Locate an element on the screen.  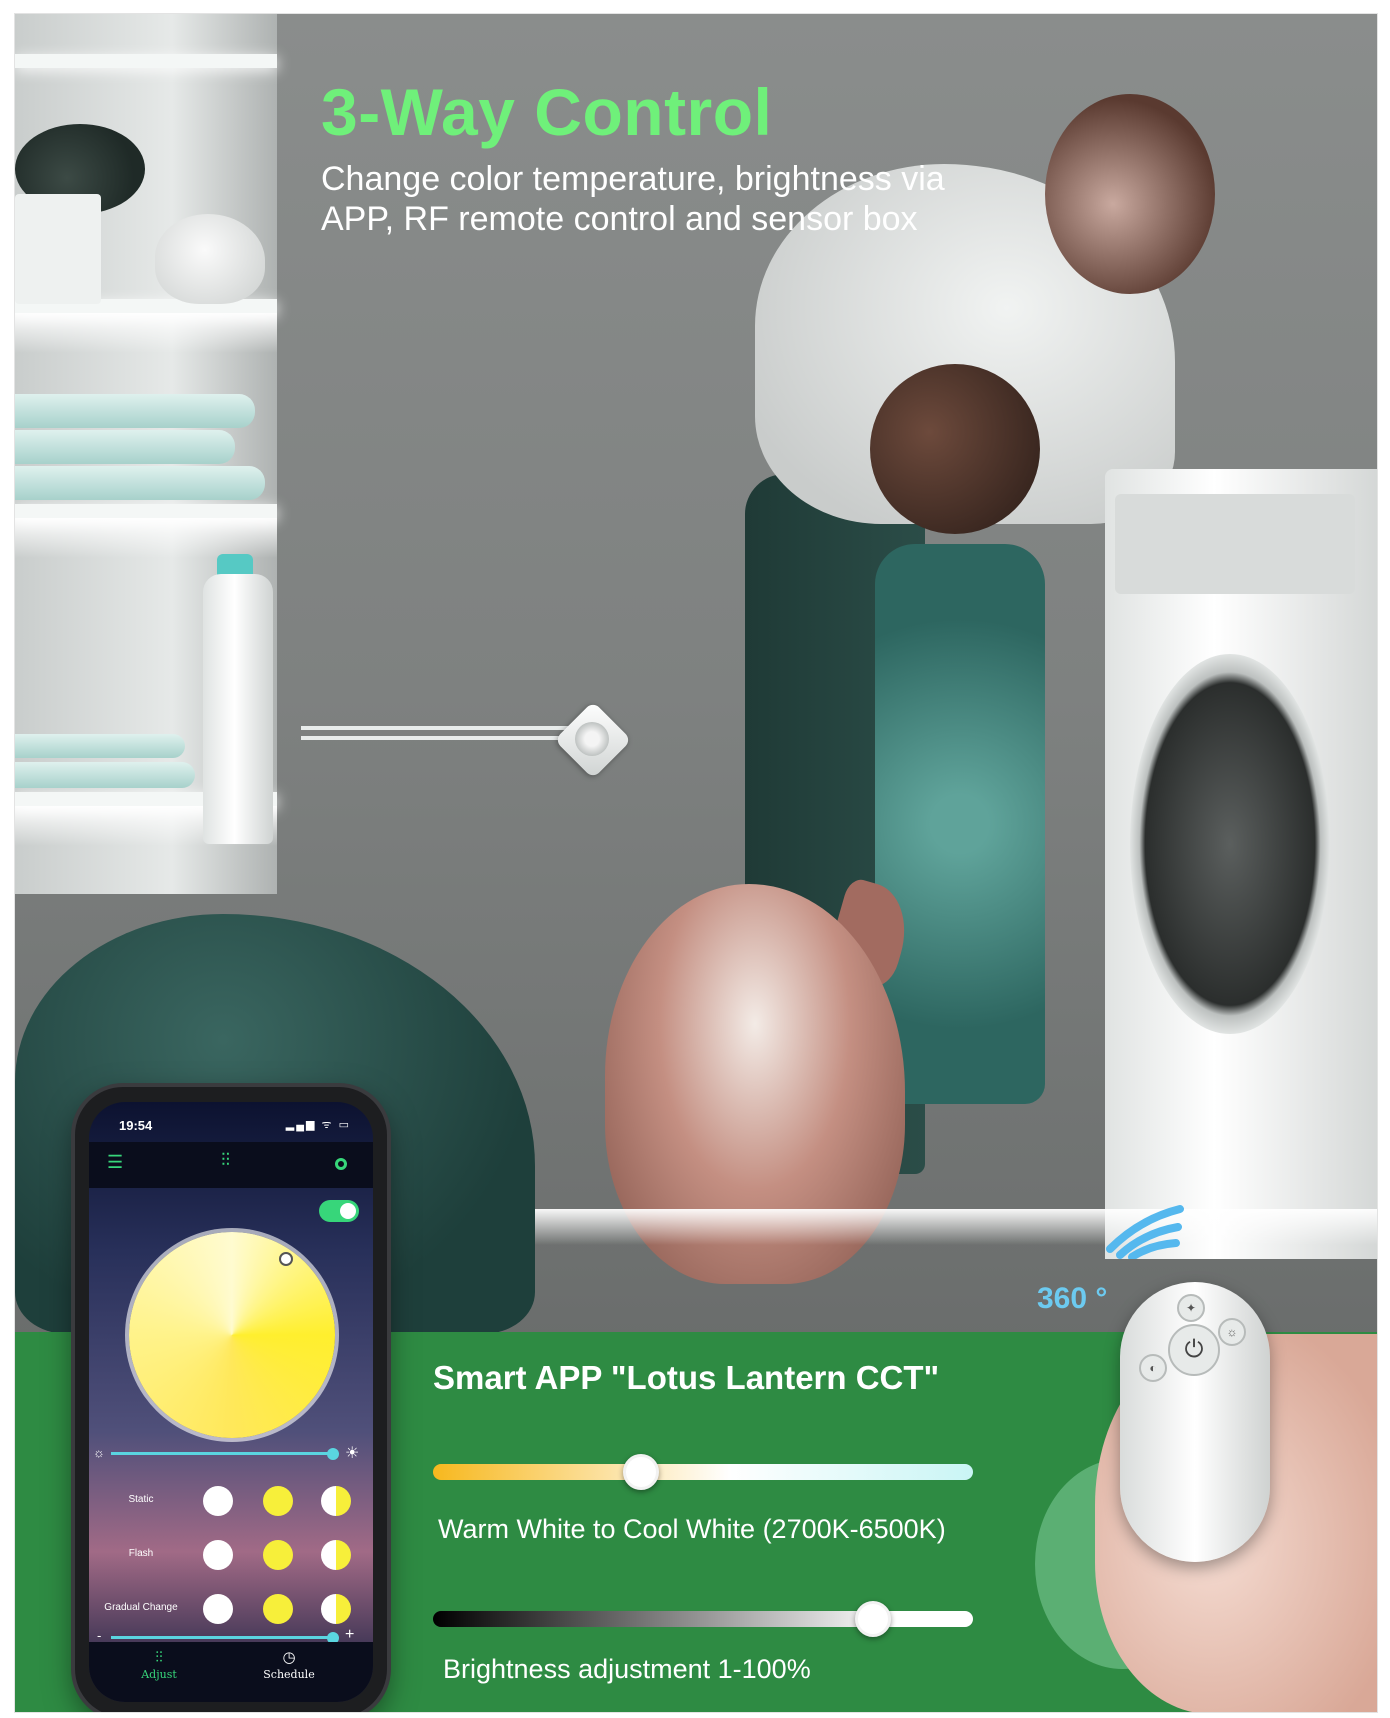
brightness-slider is located at coordinates (220, 1453).